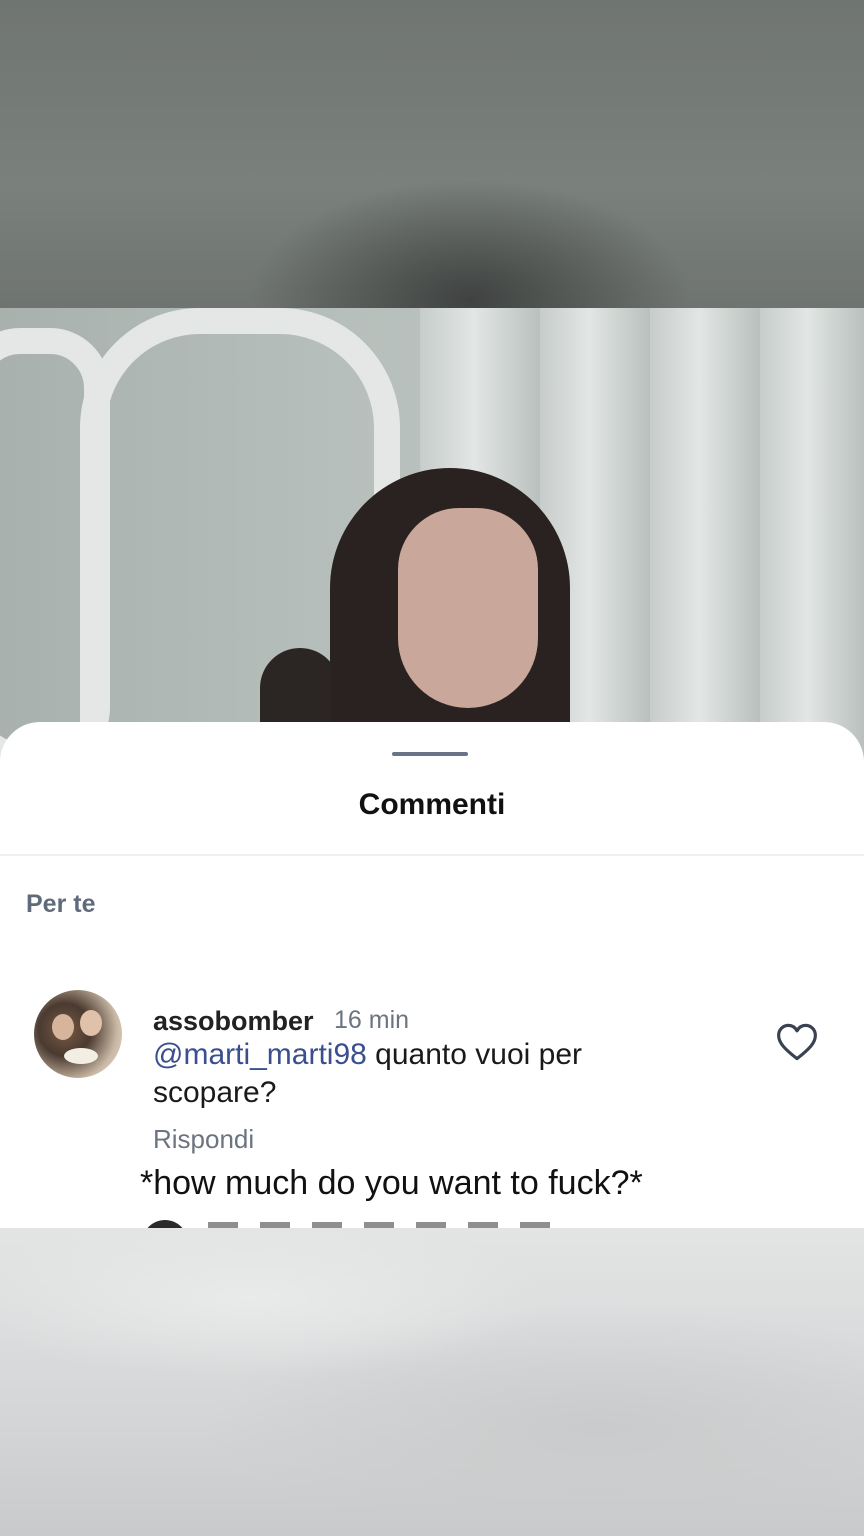 The image size is (864, 1536). What do you see at coordinates (432, 855) in the screenshot?
I see `divider` at bounding box center [432, 855].